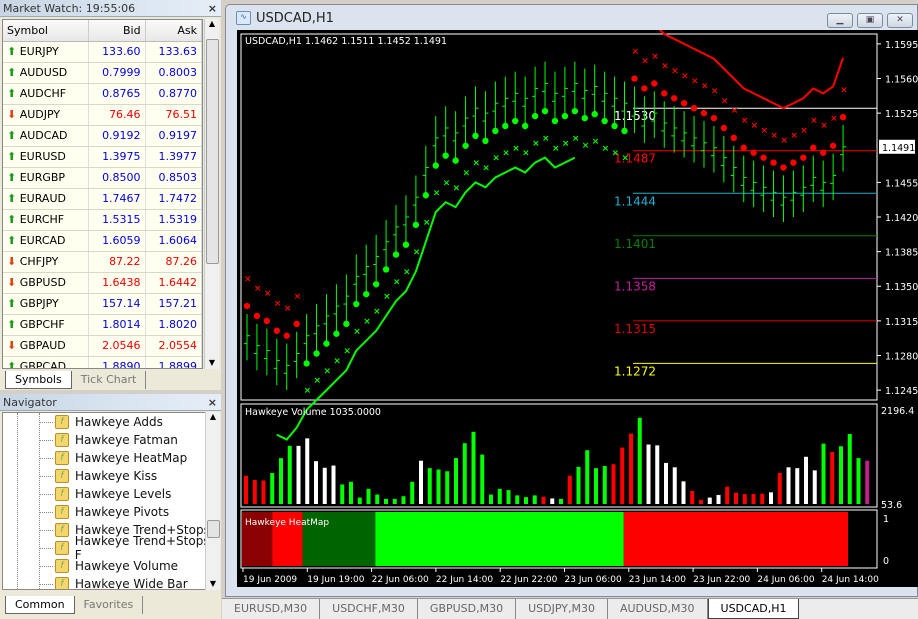 The height and width of the screenshot is (619, 918). Describe the element at coordinates (369, 609) in the screenshot. I see `chart-tab: USDCHF,M30` at that location.